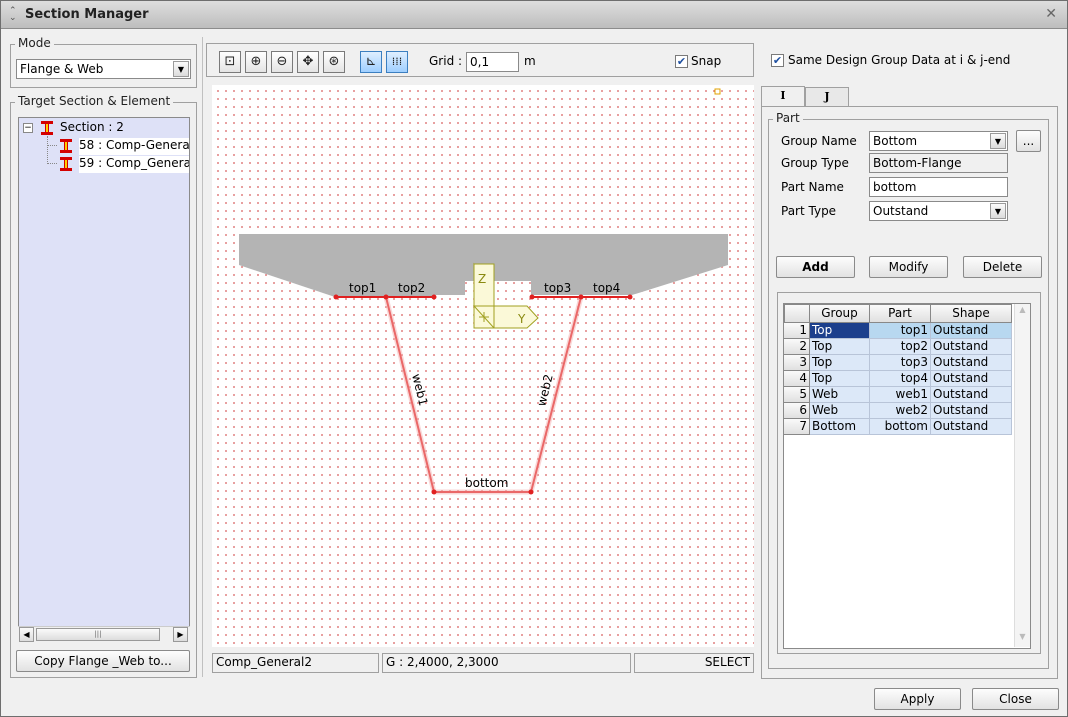 This screenshot has height=717, width=1068. What do you see at coordinates (706, 61) in the screenshot?
I see `snap-label: Snap` at bounding box center [706, 61].